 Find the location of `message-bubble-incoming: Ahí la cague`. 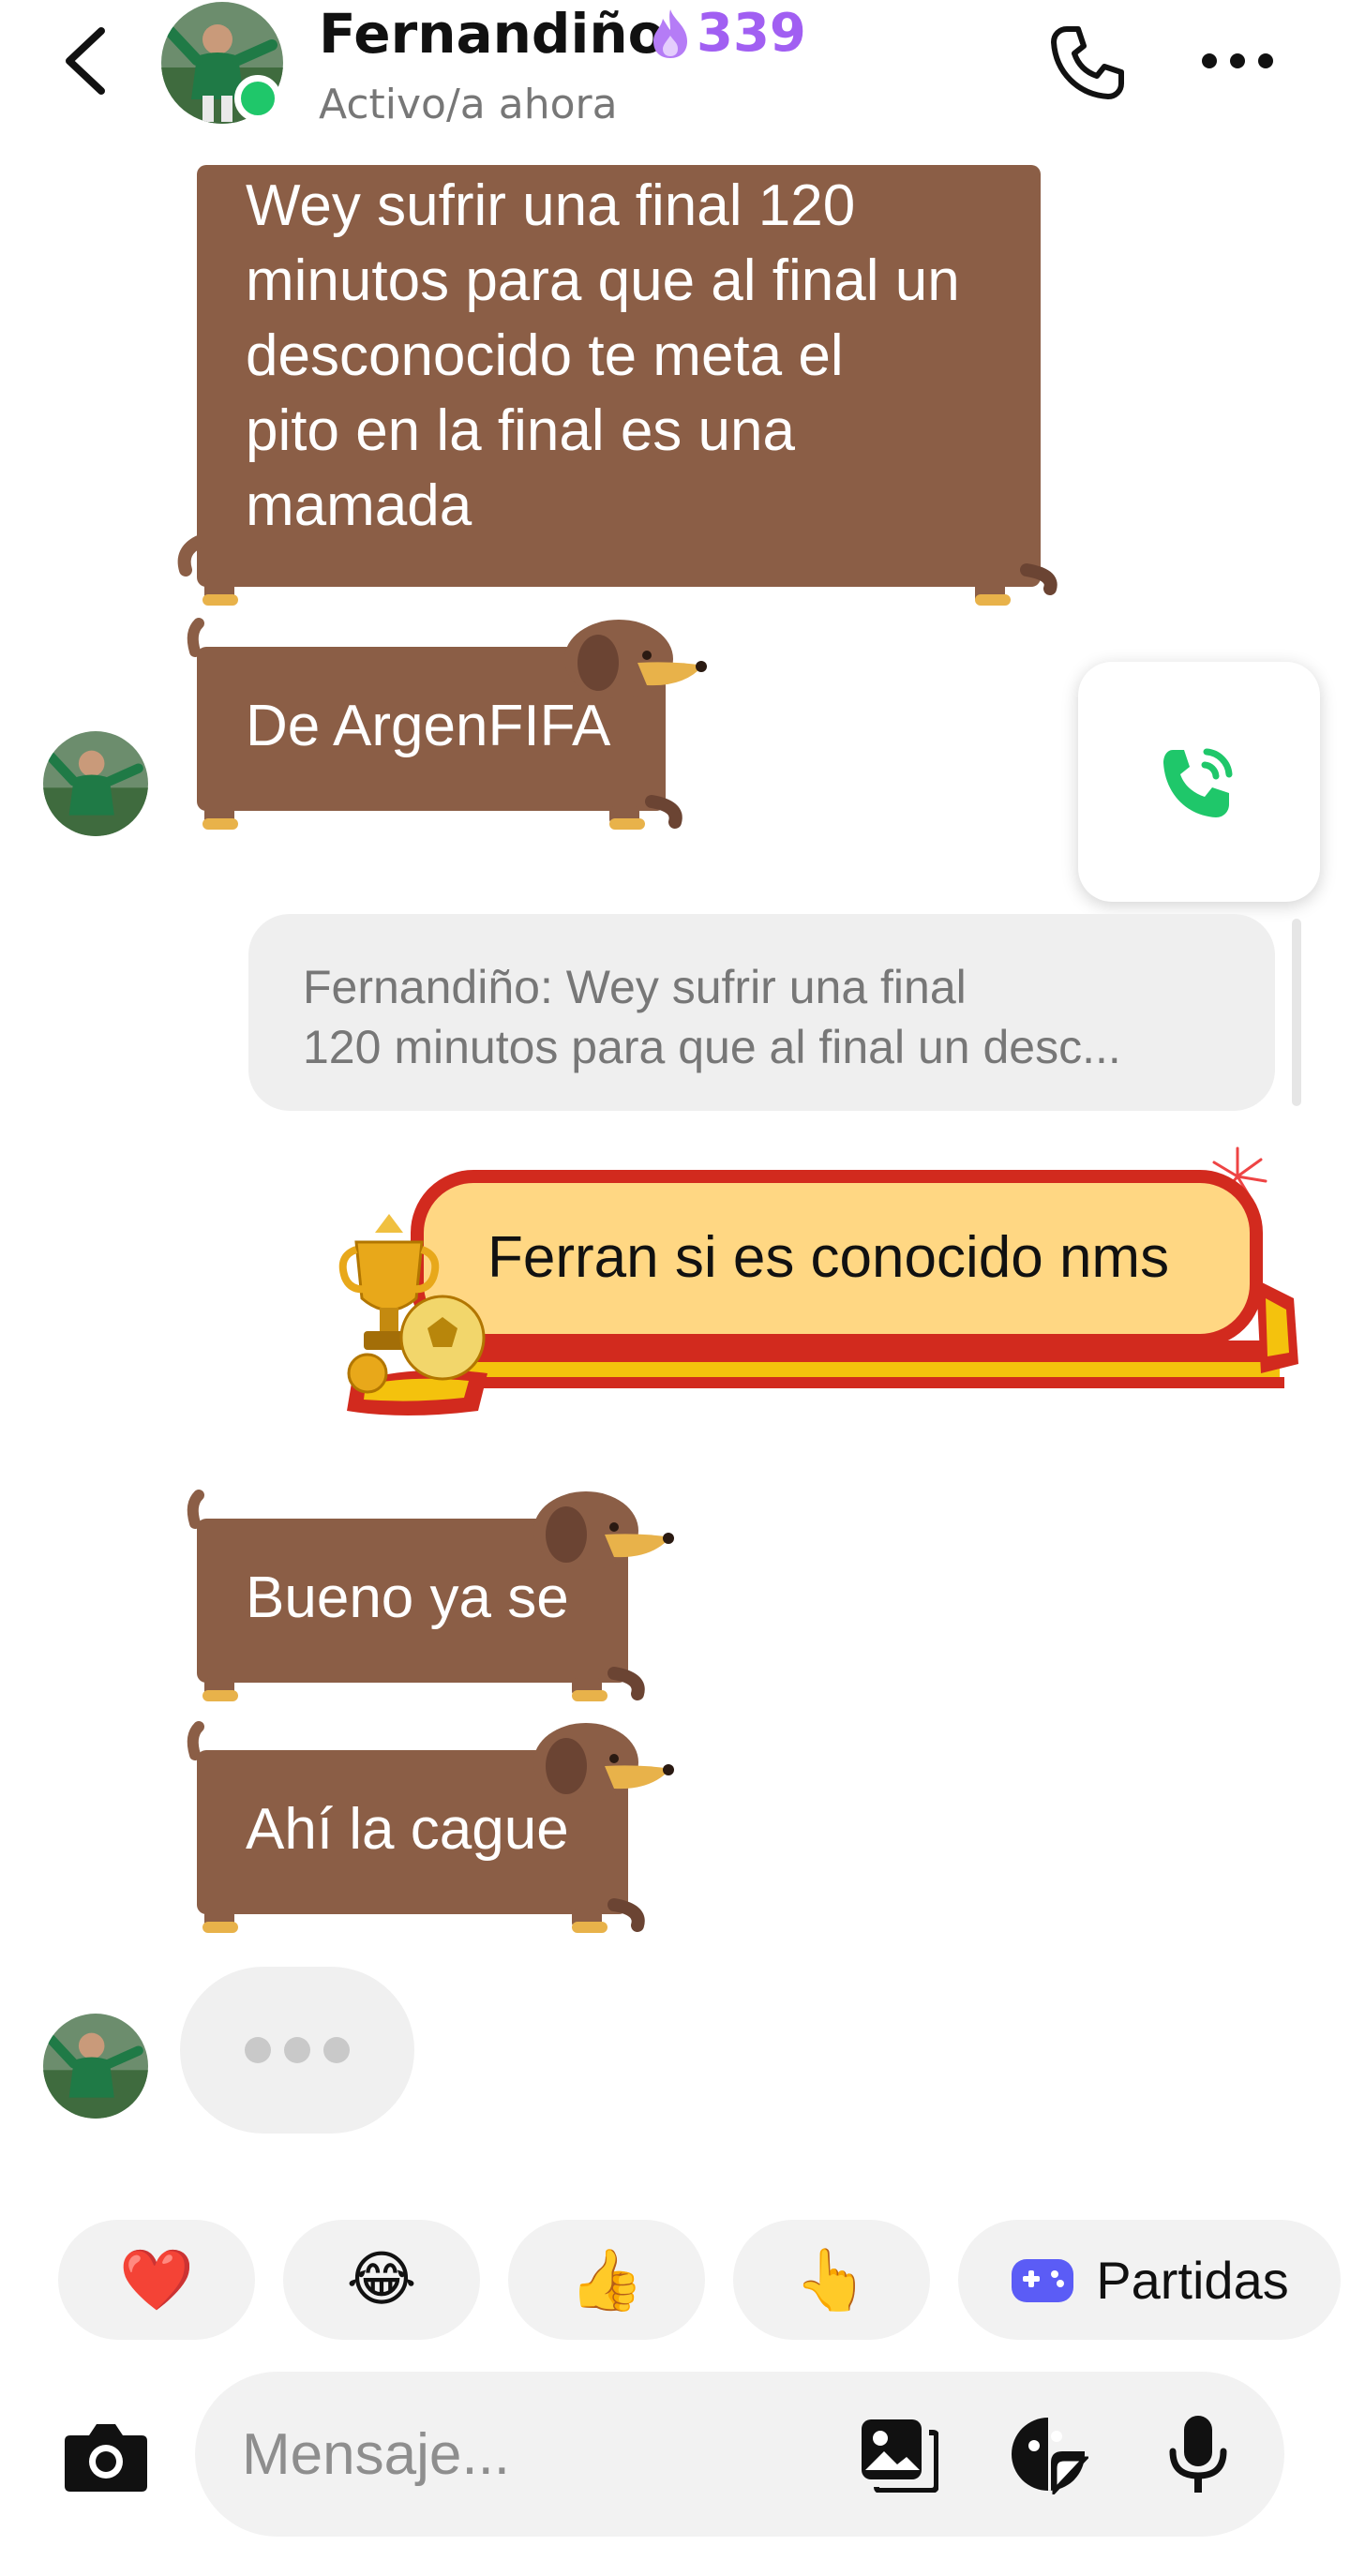

message-bubble-incoming: Ahí la cague is located at coordinates (431, 1828).